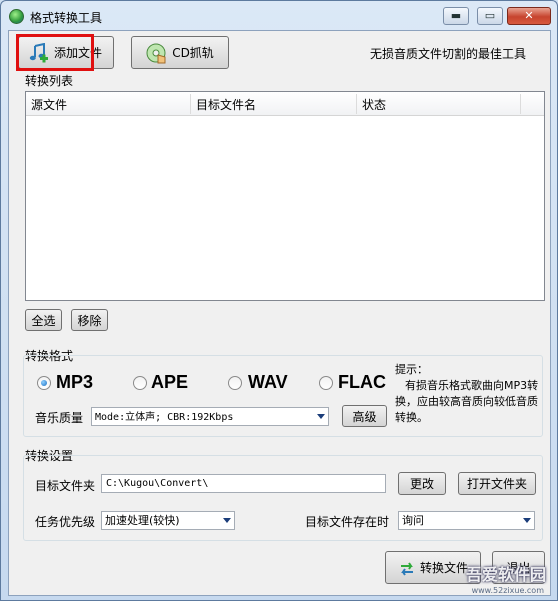 Image resolution: width=558 pixels, height=601 pixels. What do you see at coordinates (268, 382) in the screenshot?
I see `format-label-wav: WAV` at bounding box center [268, 382].